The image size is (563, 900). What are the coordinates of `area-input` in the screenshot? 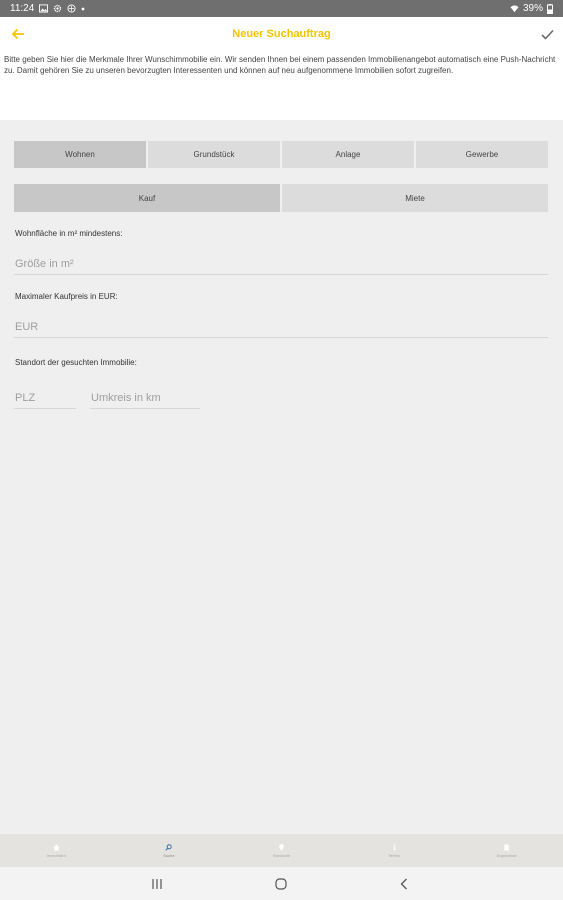 It's located at (281, 263).